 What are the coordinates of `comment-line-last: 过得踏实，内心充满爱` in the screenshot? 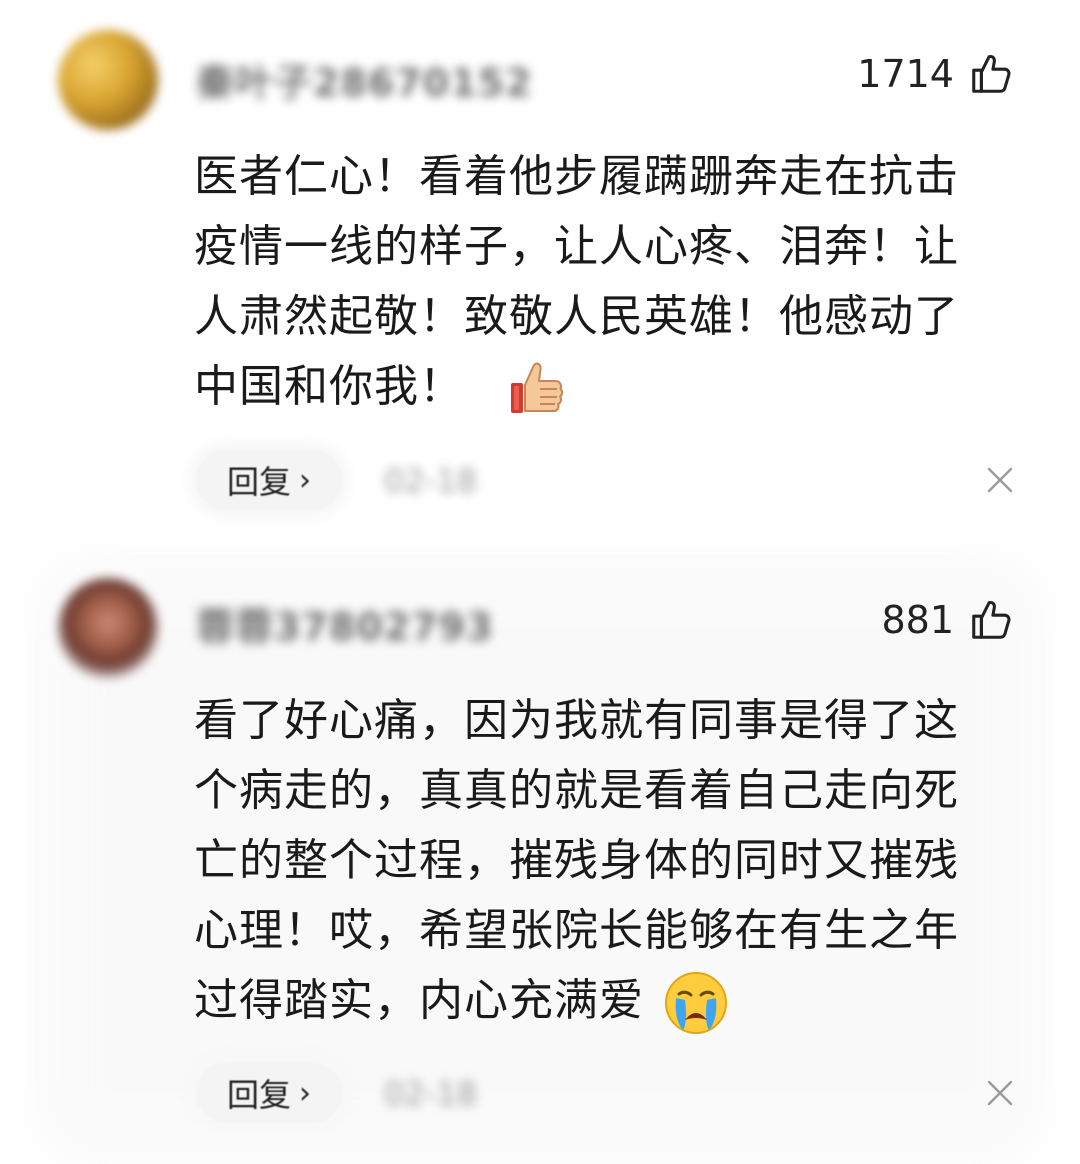 It's located at (609, 1001).